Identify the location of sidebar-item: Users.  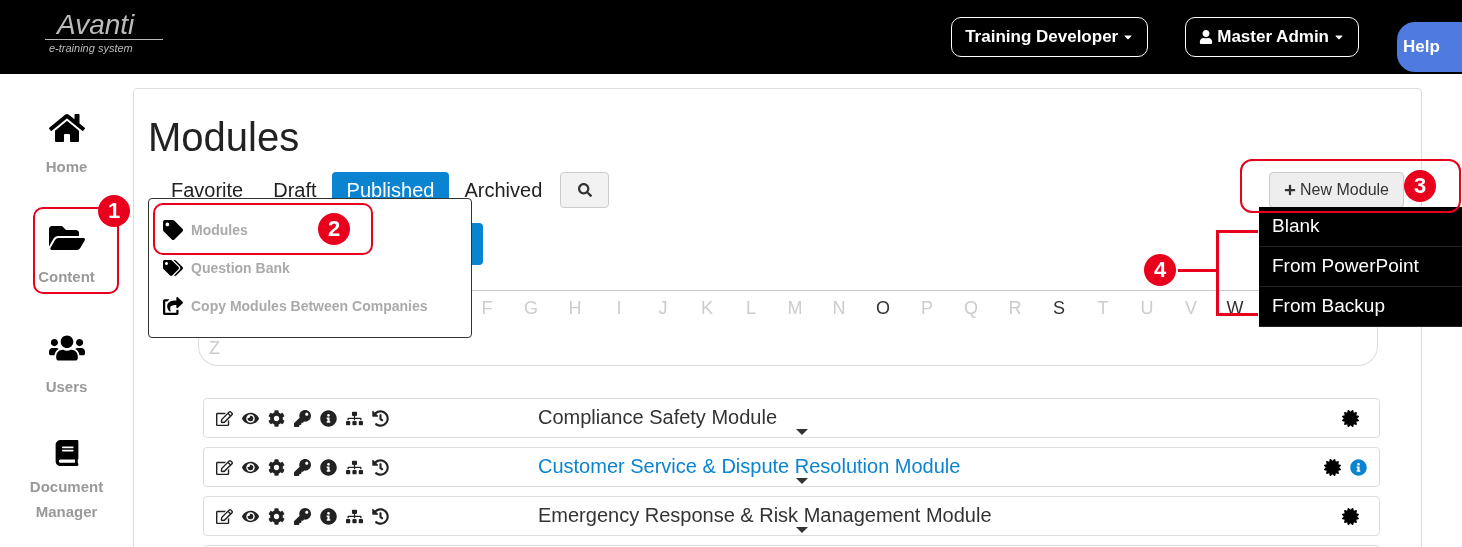
(66, 371).